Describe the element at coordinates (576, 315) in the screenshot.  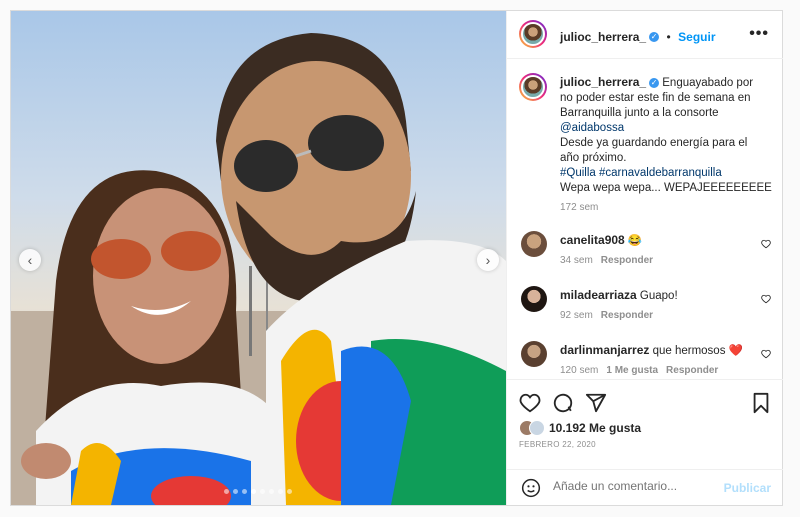
I see `comment-time: 92 sem` at that location.